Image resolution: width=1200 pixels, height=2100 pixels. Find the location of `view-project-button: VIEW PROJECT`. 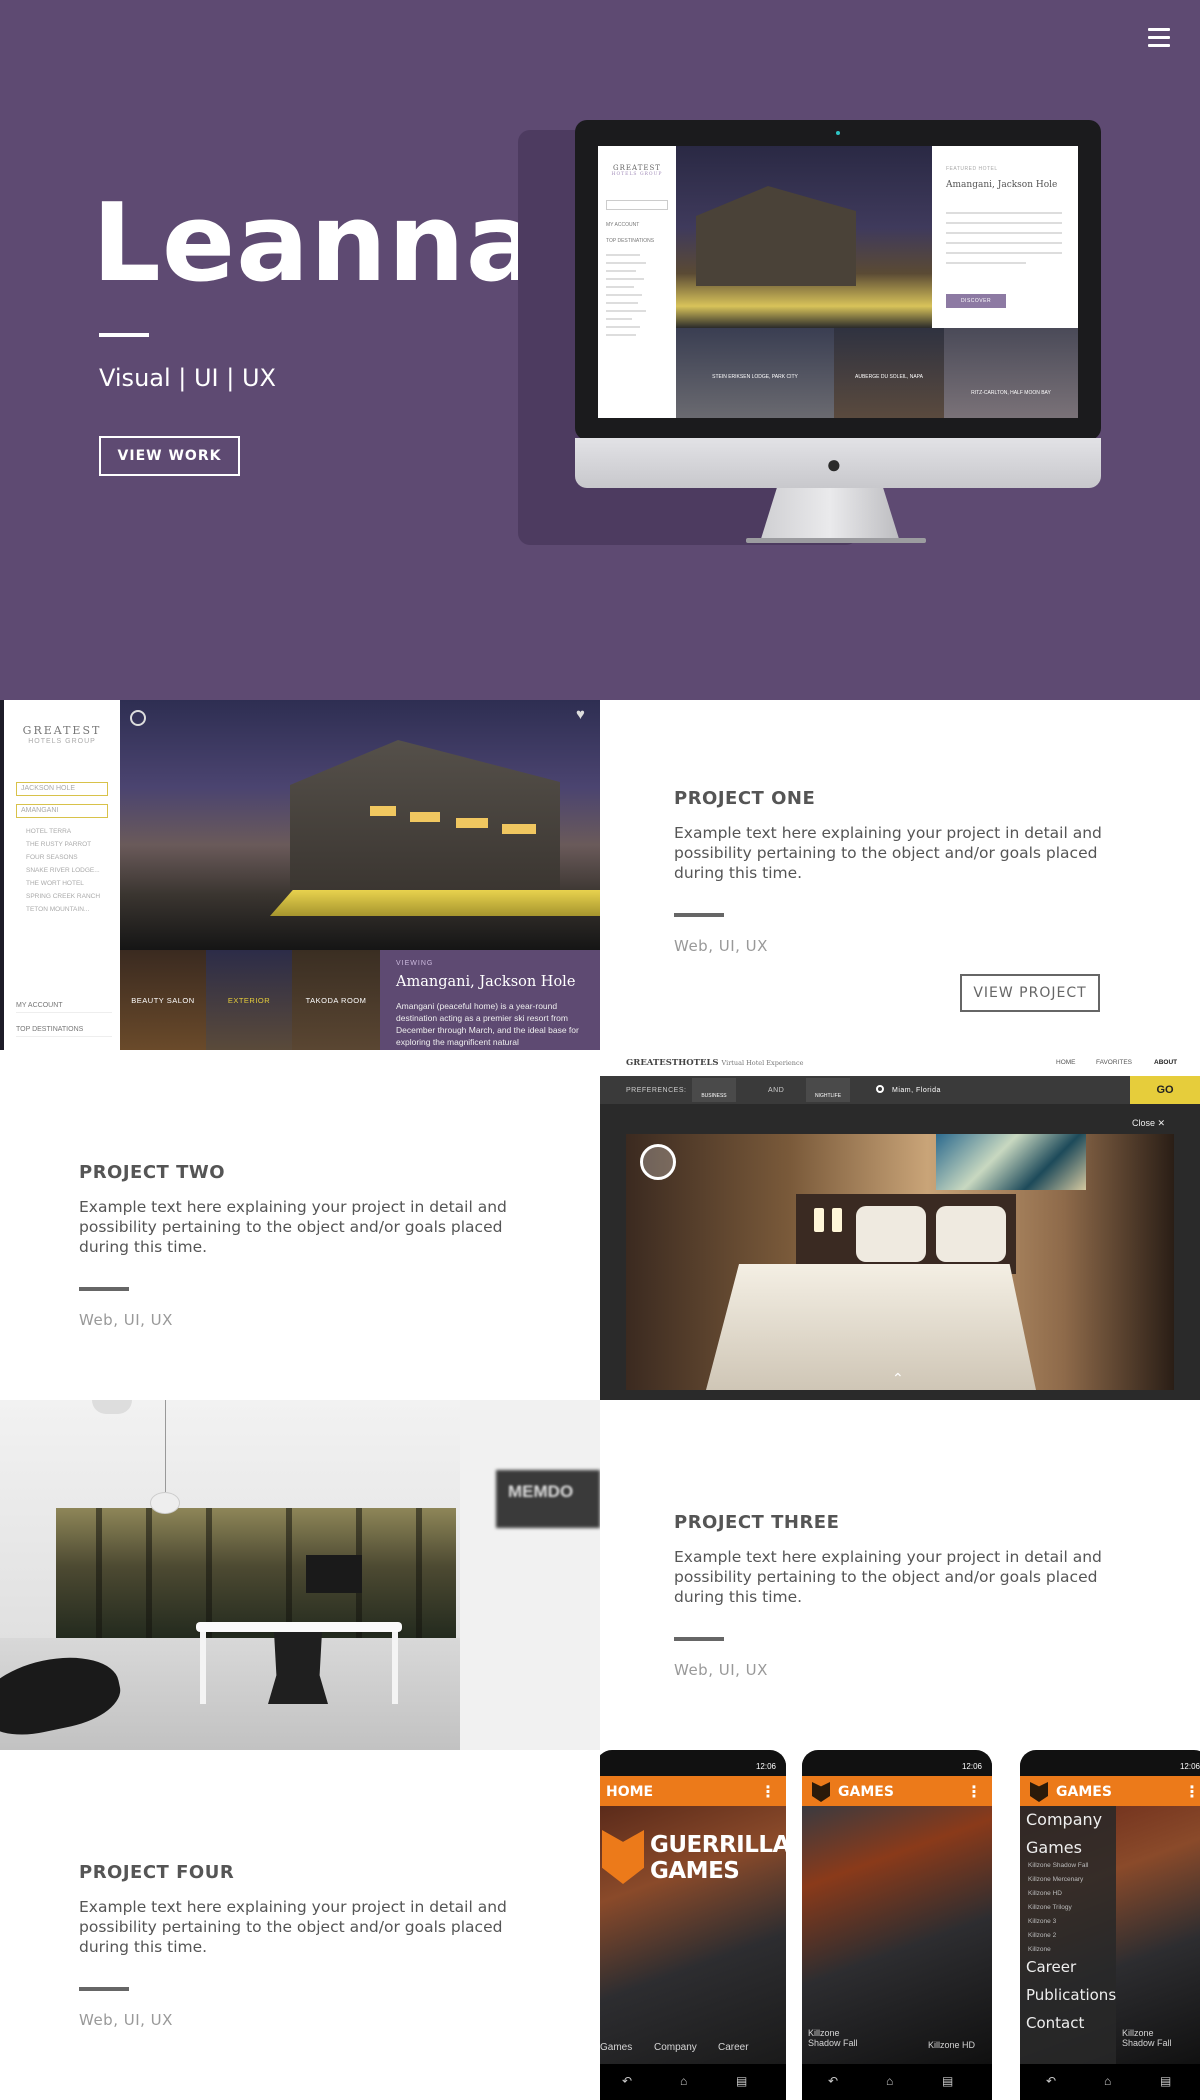

view-project-button: VIEW PROJECT is located at coordinates (1030, 993).